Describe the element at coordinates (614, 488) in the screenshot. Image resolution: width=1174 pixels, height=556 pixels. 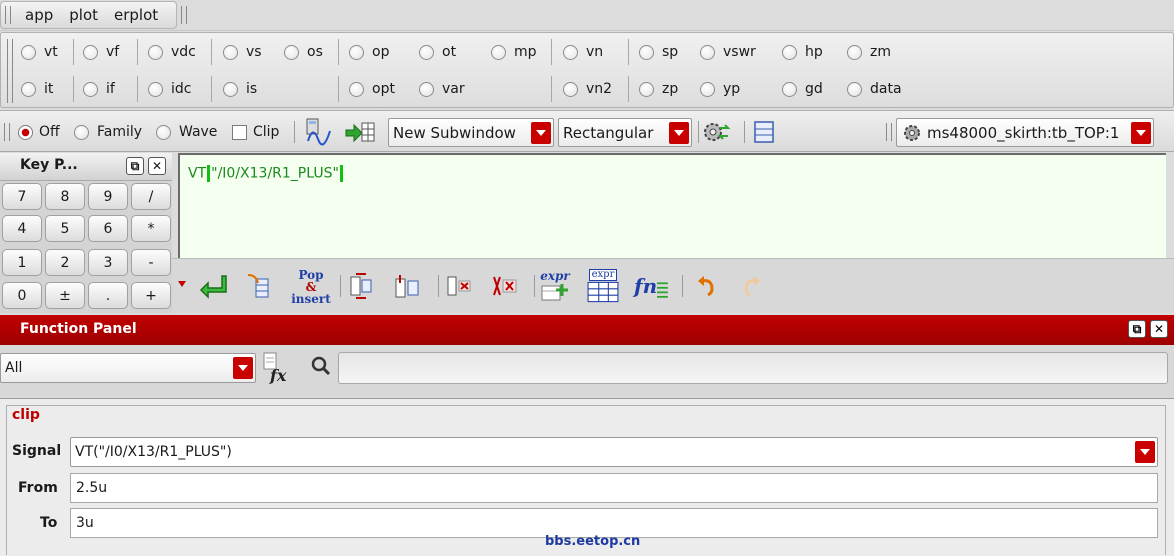
I see `from-field: 2.5u` at that location.